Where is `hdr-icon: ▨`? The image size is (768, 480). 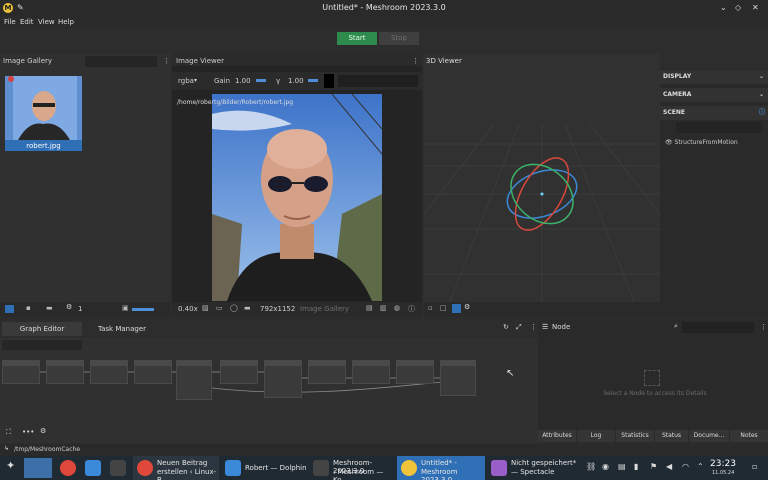 hdr-icon: ▨ is located at coordinates (205, 308).